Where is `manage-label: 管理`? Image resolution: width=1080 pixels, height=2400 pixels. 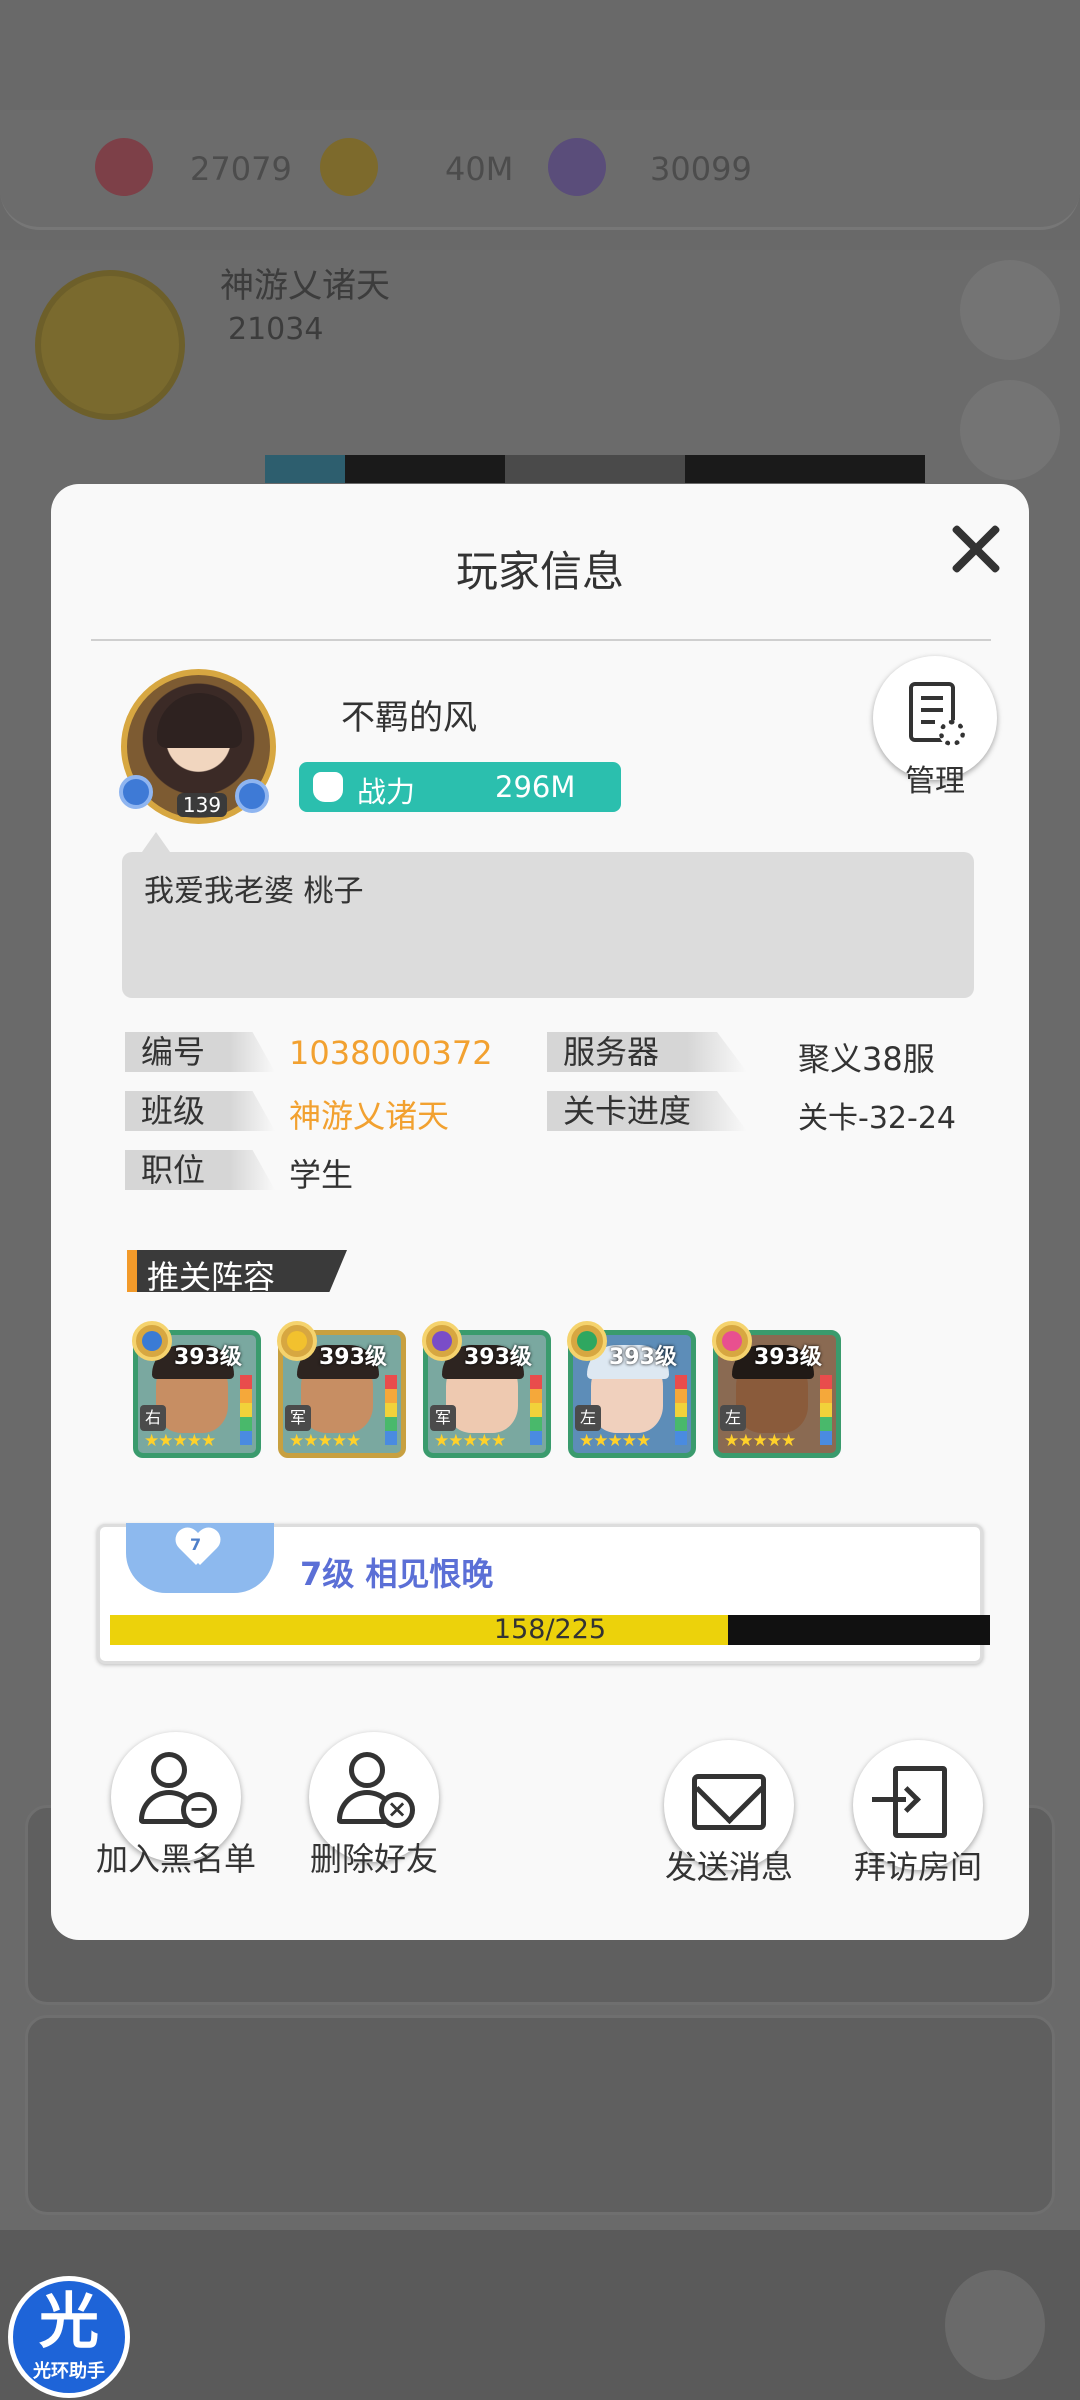 manage-label: 管理 is located at coordinates (935, 781).